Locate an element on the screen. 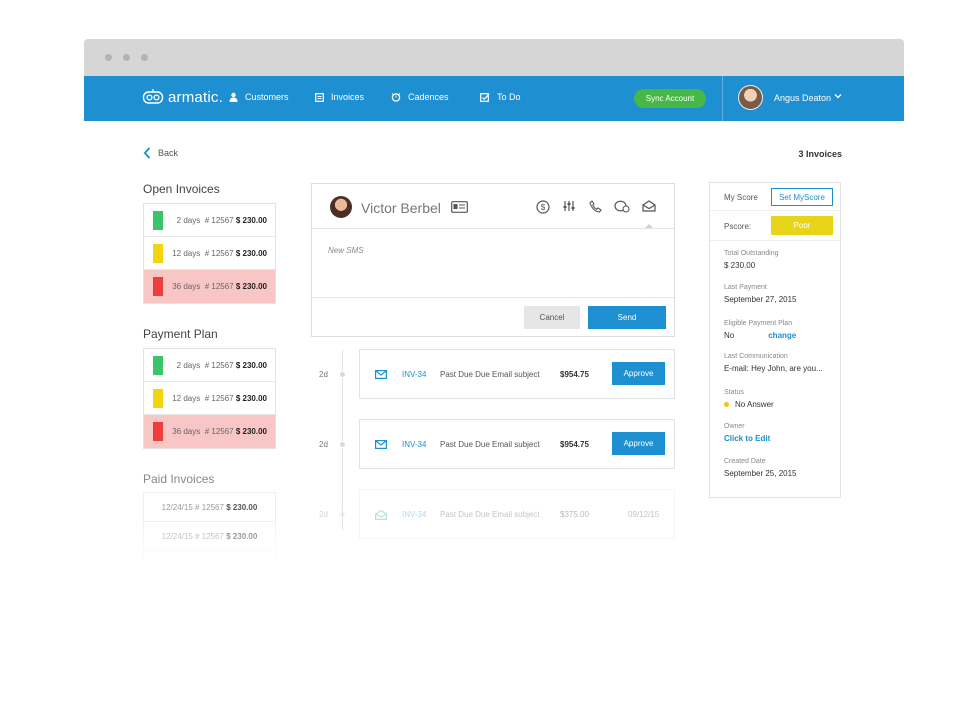 This screenshot has height=716, width=960. app-logo: armatic. is located at coordinates (182, 97).